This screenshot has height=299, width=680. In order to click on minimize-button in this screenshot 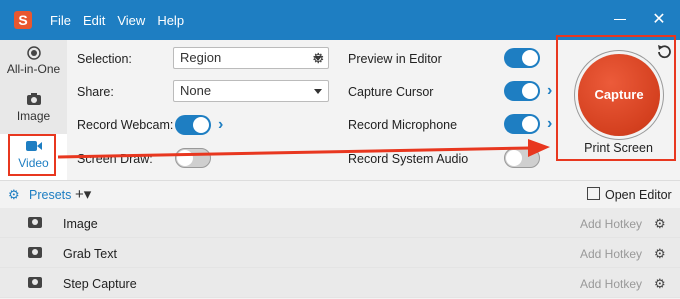, I will do `click(620, 20)`.